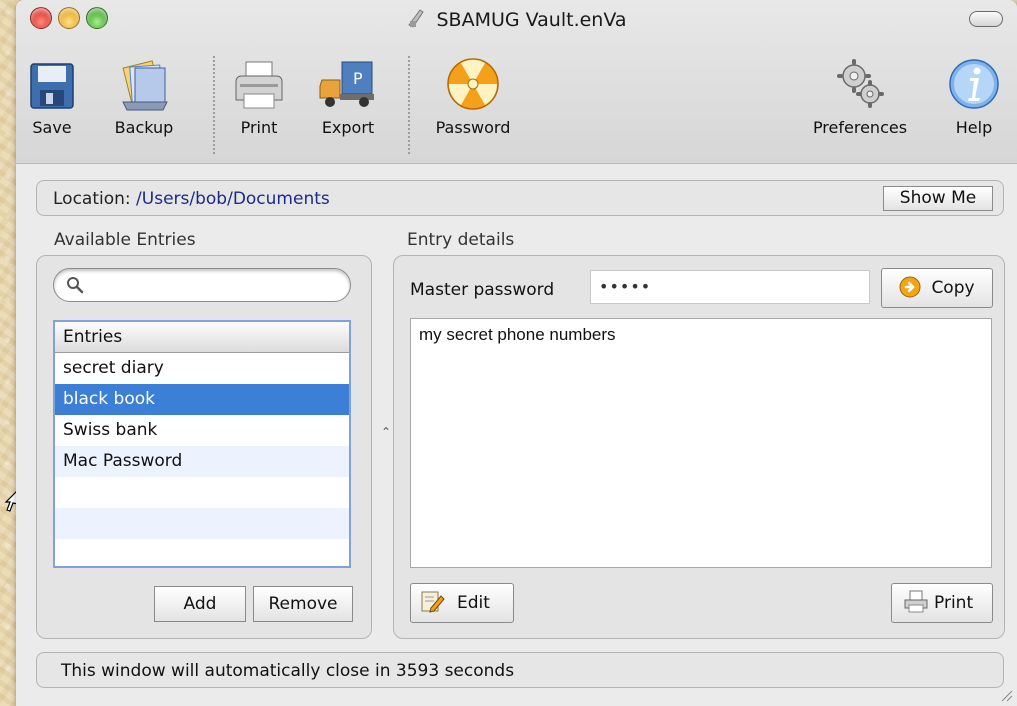 This screenshot has width=1017, height=706. I want to click on search-field, so click(202, 285).